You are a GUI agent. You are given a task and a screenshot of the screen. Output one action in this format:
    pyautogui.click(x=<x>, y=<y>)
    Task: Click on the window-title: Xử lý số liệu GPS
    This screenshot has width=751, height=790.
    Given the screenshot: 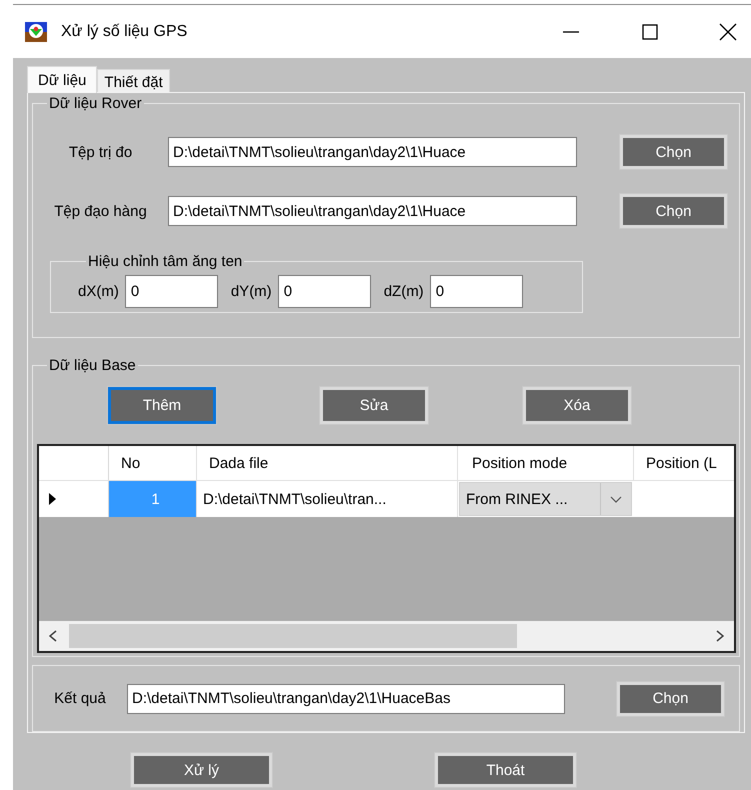 What is the action you would take?
    pyautogui.click(x=124, y=31)
    